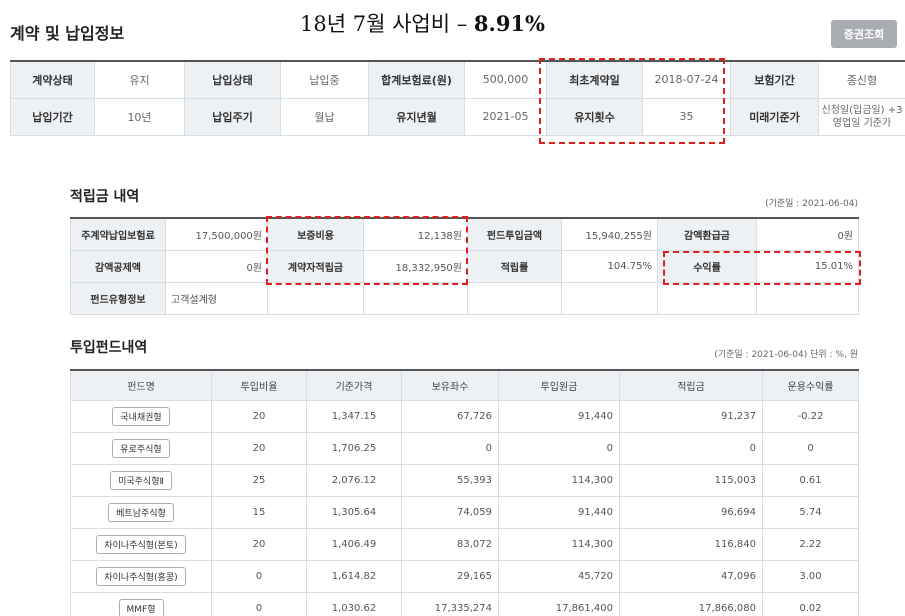 The height and width of the screenshot is (616, 905). Describe the element at coordinates (450, 512) in the screenshot. I see `fund-units: 74,059` at that location.